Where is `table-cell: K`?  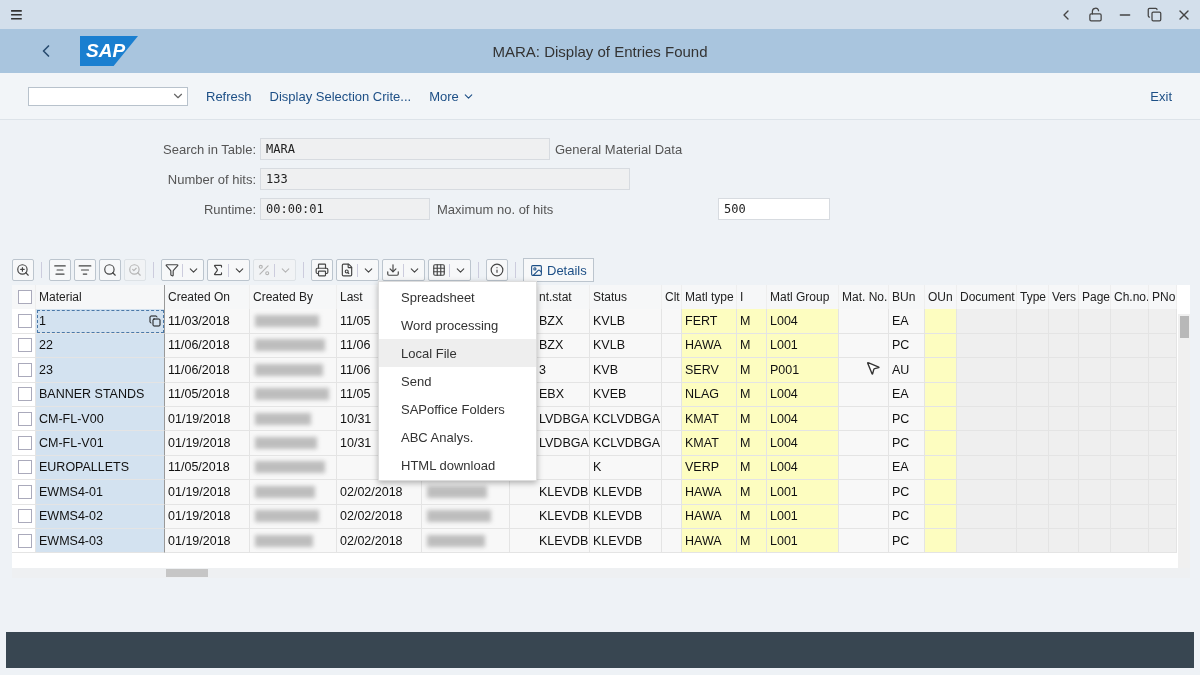
table-cell: K is located at coordinates (626, 468).